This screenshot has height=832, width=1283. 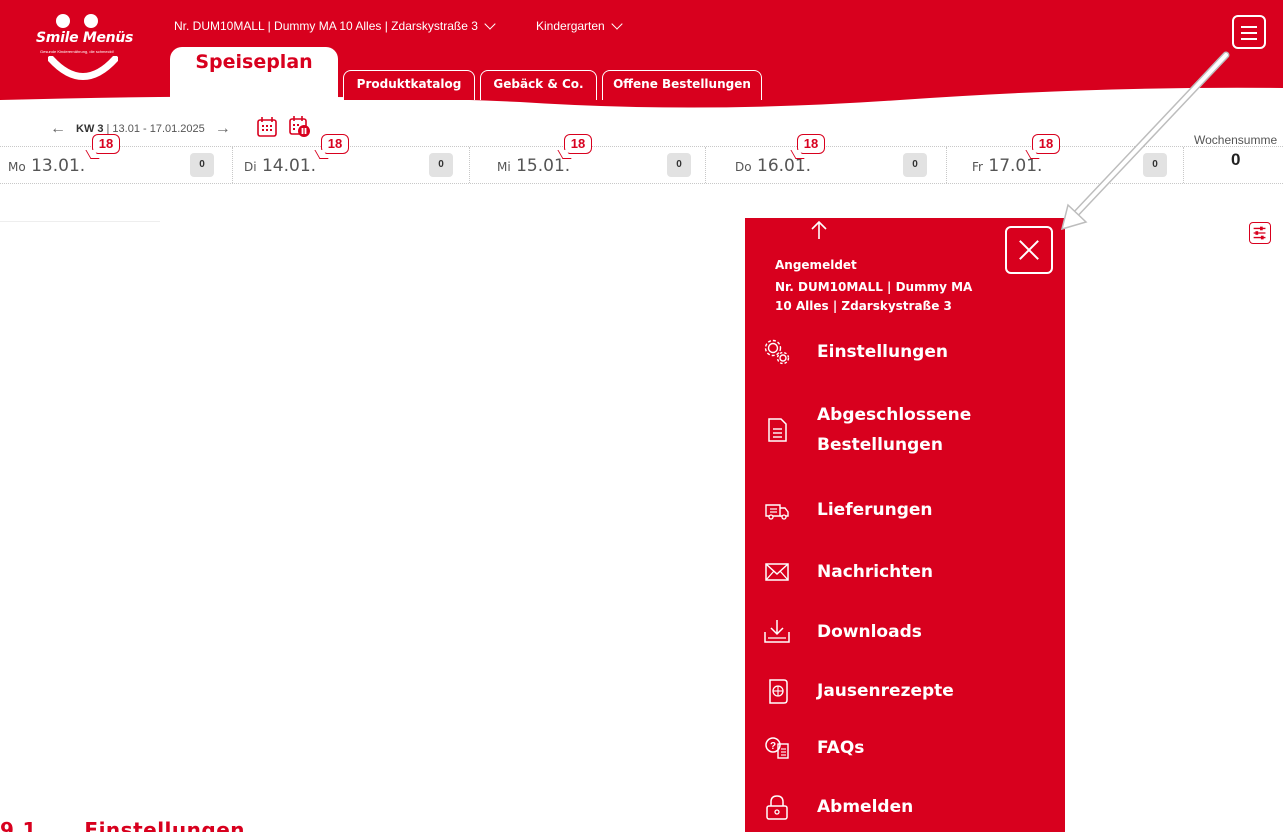 I want to click on day-label: Di 14.01., so click(x=280, y=166).